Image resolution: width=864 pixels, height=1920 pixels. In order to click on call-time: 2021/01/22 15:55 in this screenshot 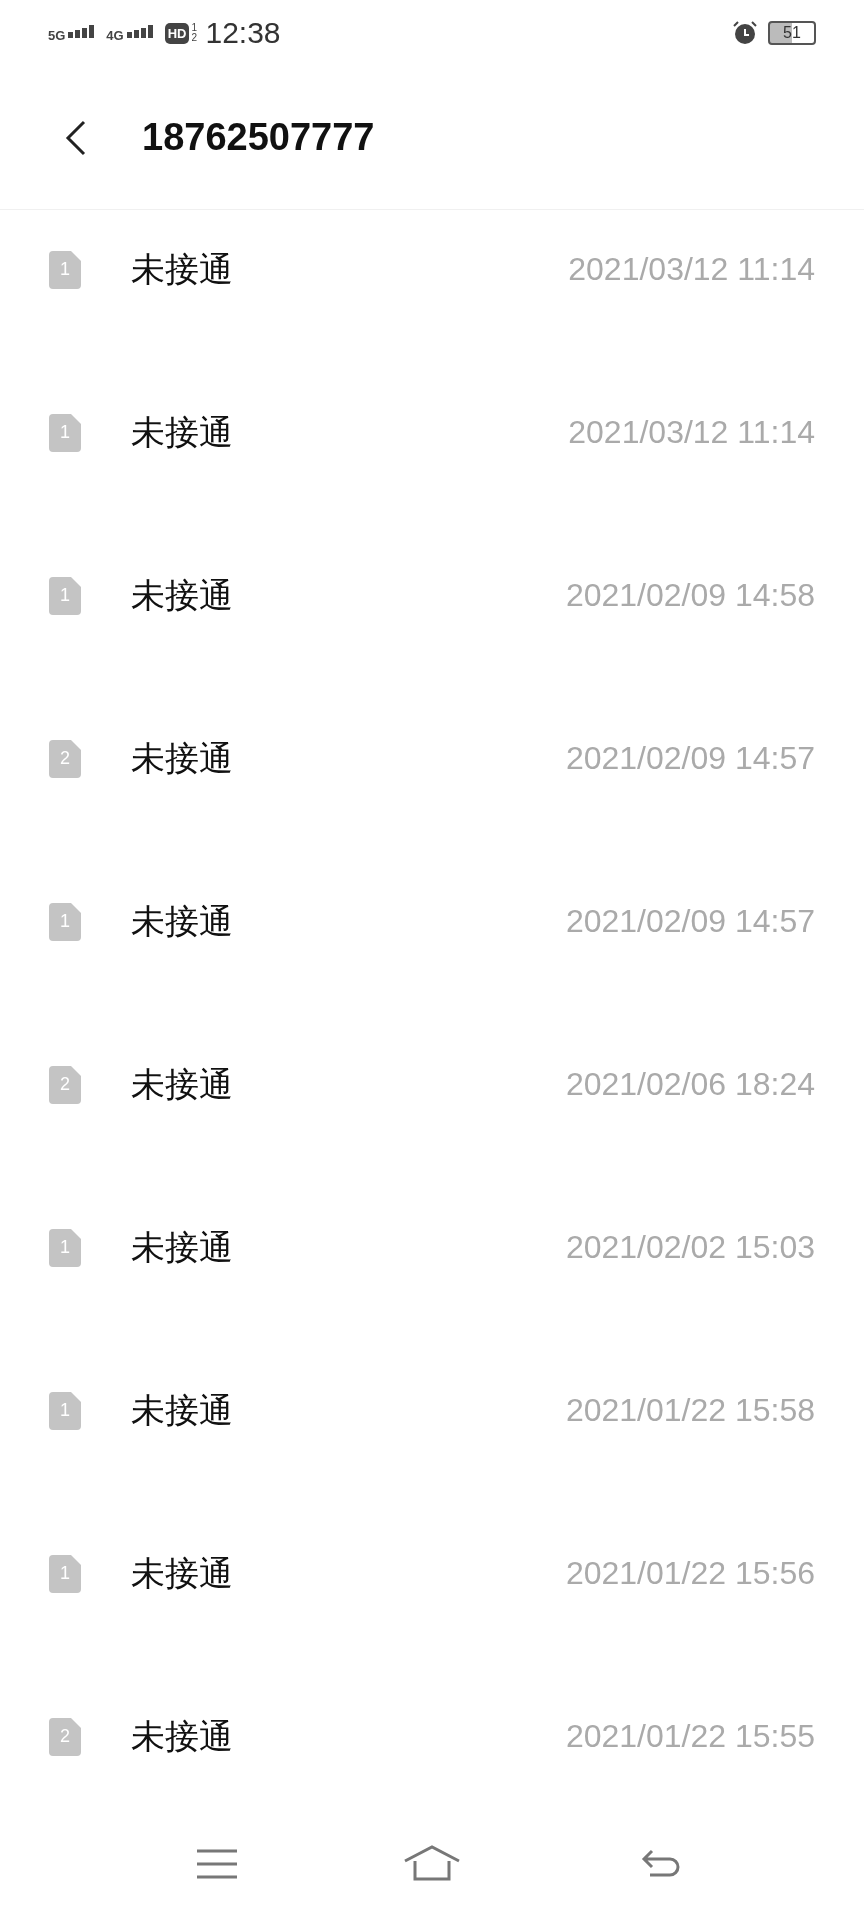, I will do `click(690, 1736)`.